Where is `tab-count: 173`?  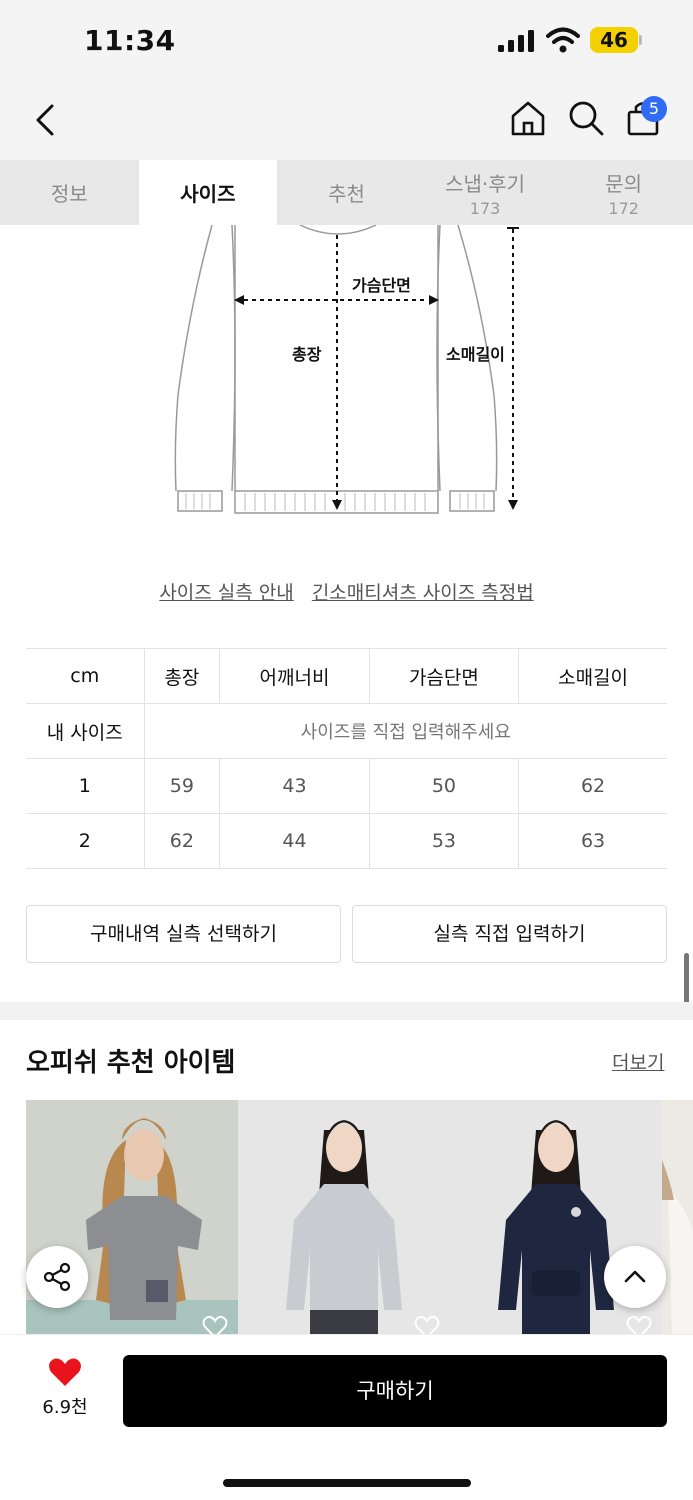 tab-count: 173 is located at coordinates (485, 208).